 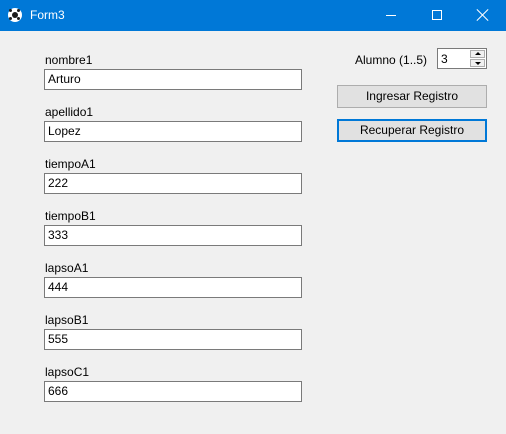 I want to click on spin-down-icon, so click(x=477, y=63).